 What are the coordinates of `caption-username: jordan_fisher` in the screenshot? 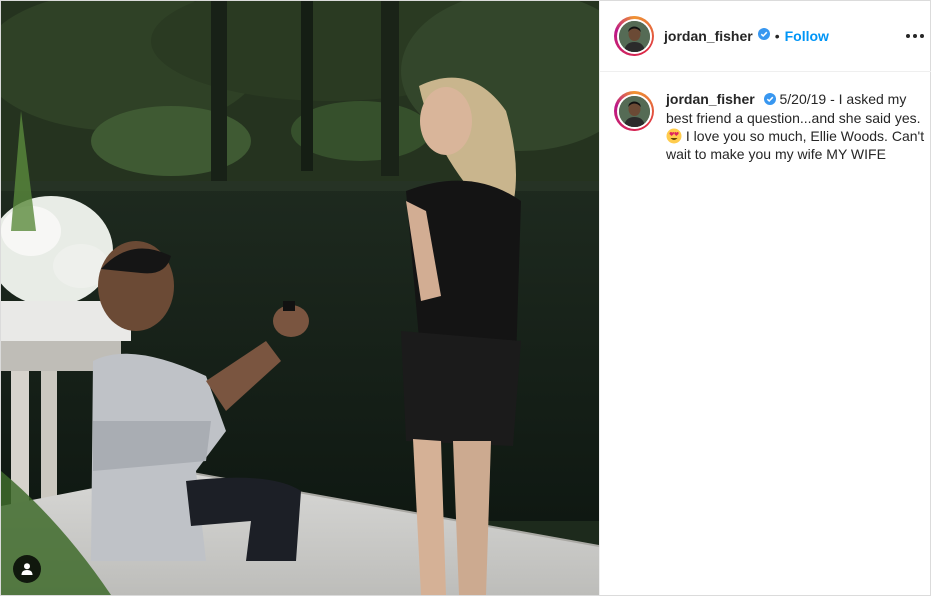 It's located at (710, 99).